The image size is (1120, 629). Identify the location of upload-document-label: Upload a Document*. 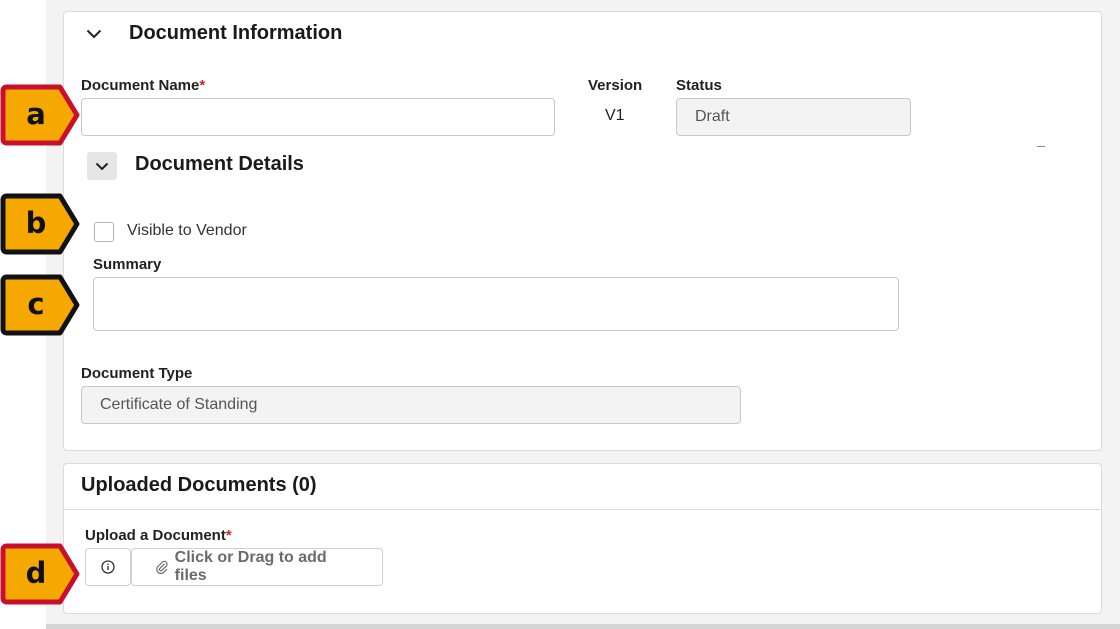
(158, 535).